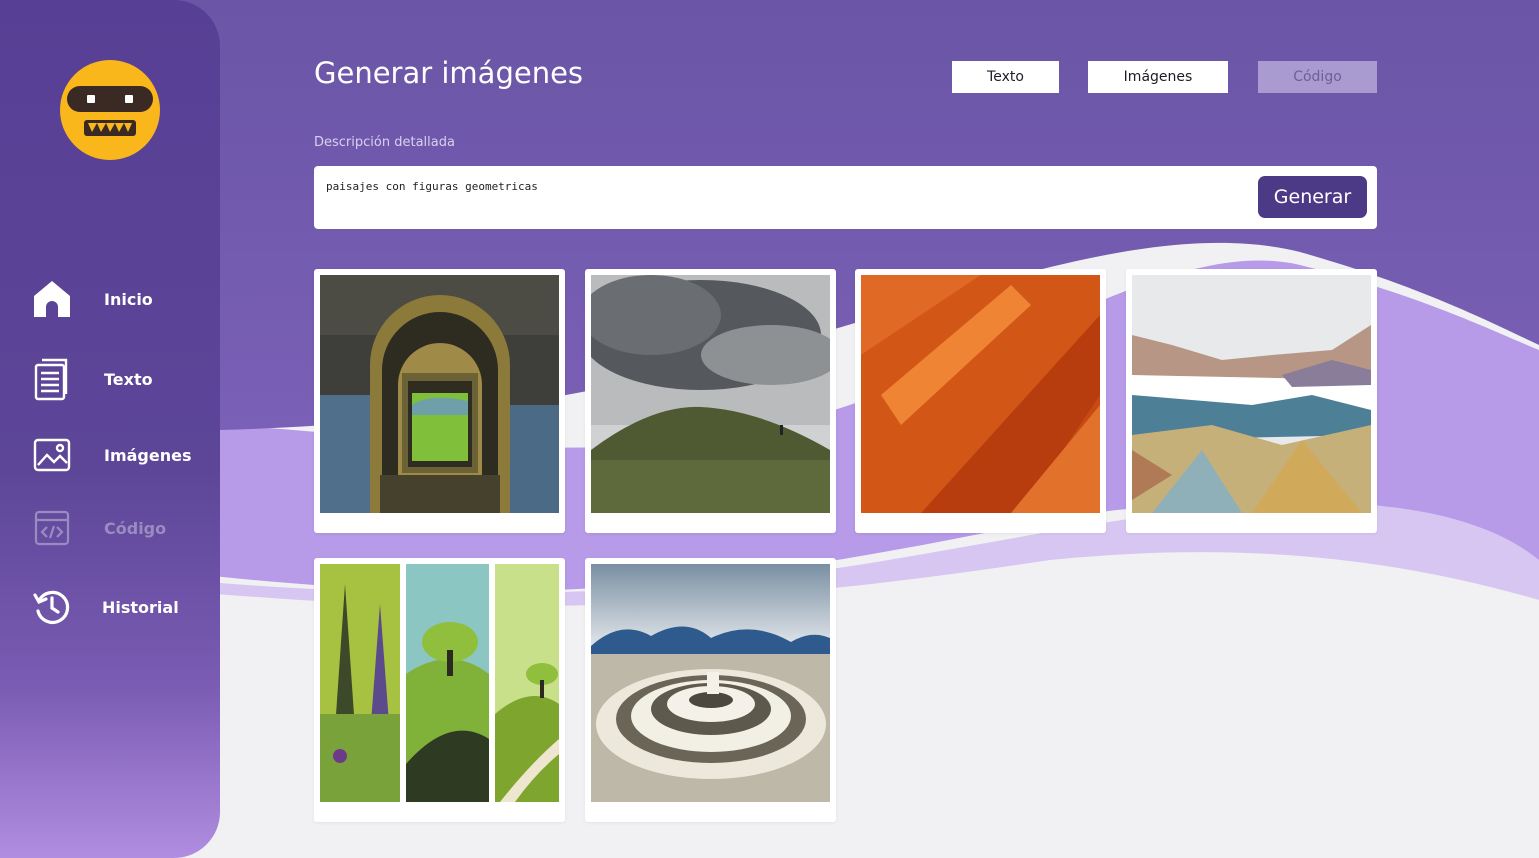  I want to click on sidebar-item-label: Código, so click(135, 528).